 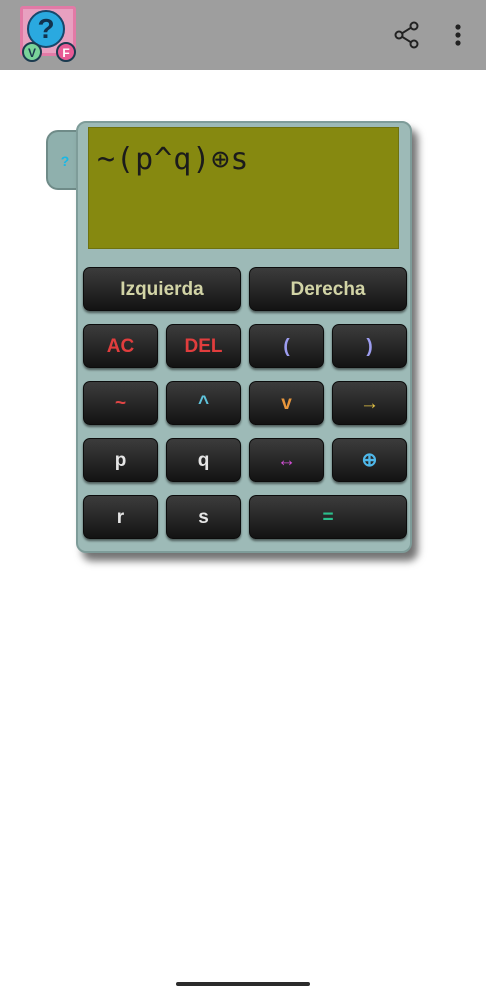 I want to click on delete-button: DEL, so click(x=203, y=346).